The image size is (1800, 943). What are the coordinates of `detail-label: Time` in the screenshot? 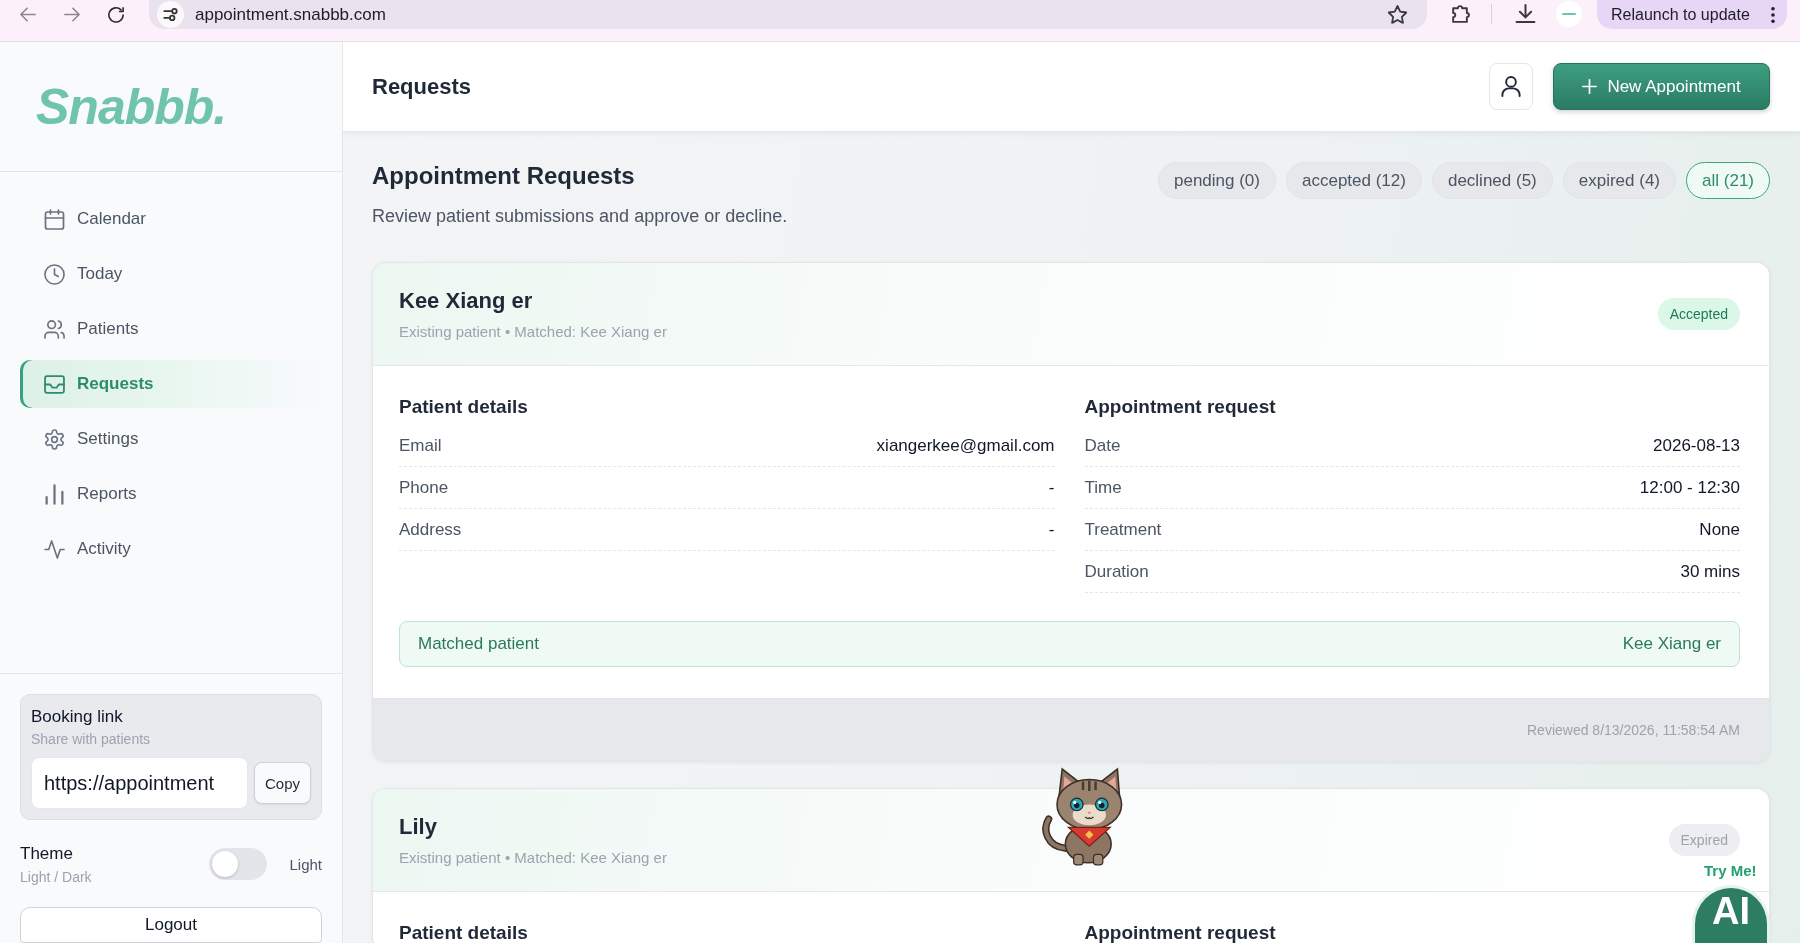 It's located at (1103, 487).